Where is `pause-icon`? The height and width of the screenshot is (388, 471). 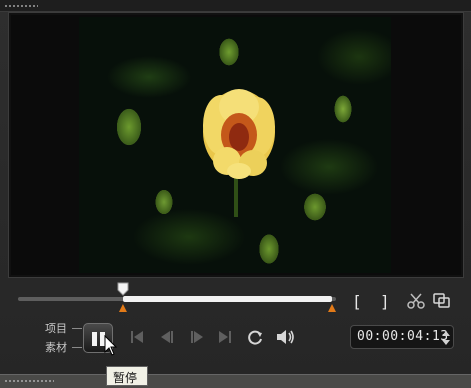 pause-icon is located at coordinates (94, 339).